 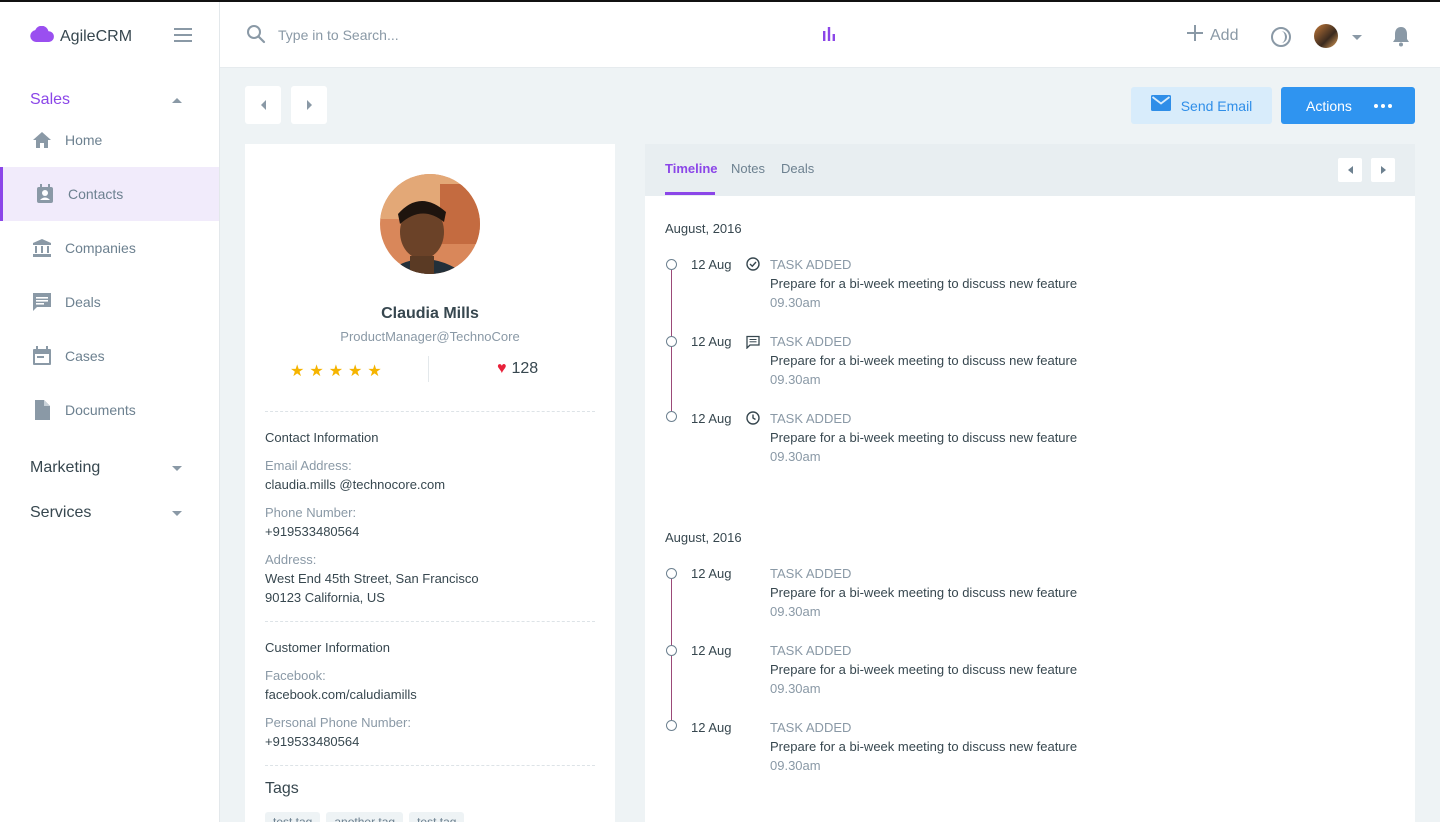 I want to click on calendar-icon, so click(x=42, y=356).